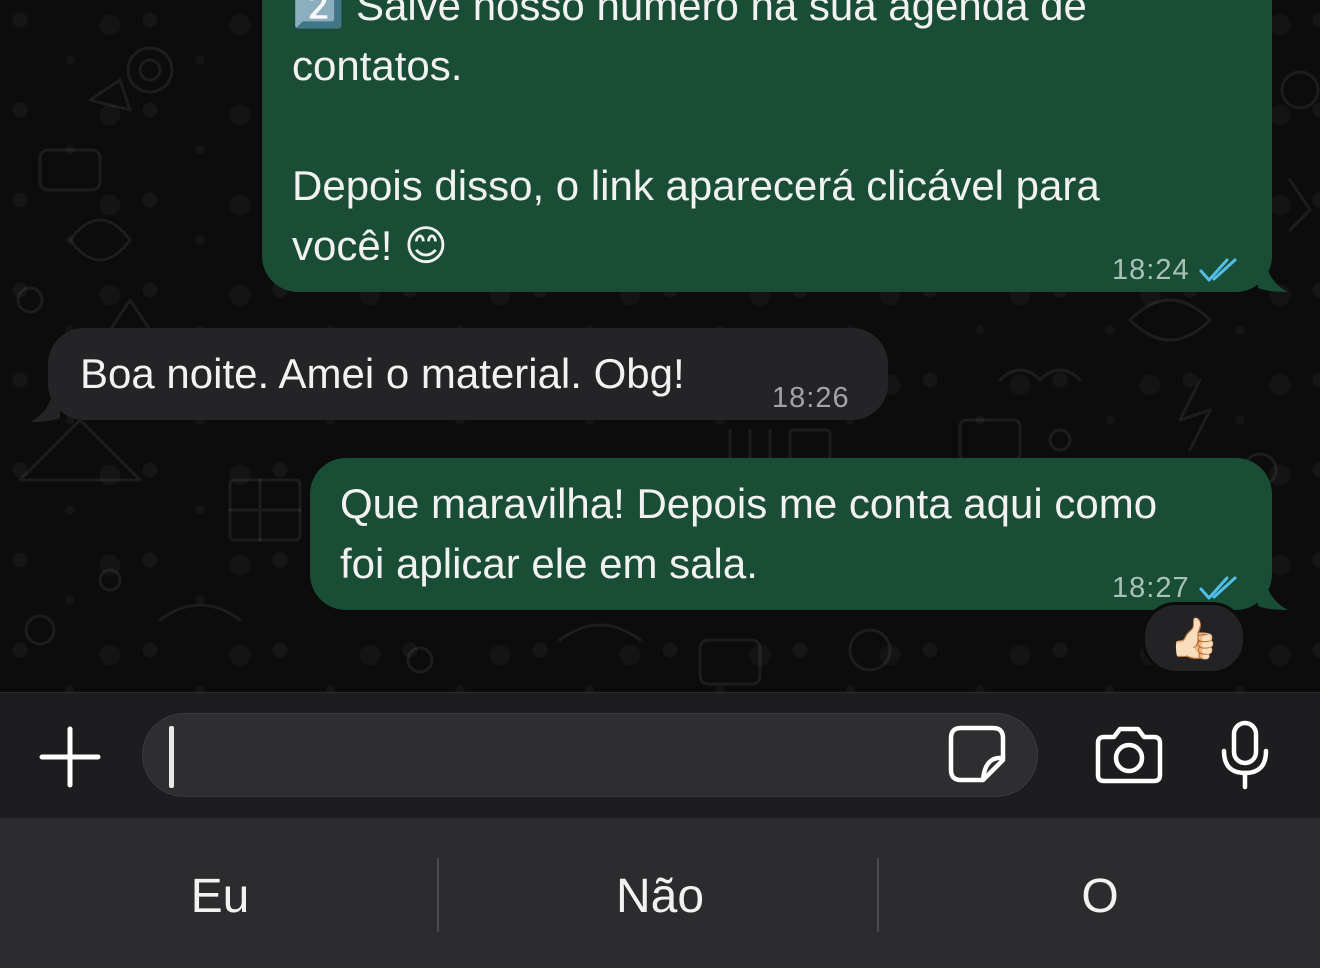  Describe the element at coordinates (171, 757) in the screenshot. I see `text-caret` at that location.